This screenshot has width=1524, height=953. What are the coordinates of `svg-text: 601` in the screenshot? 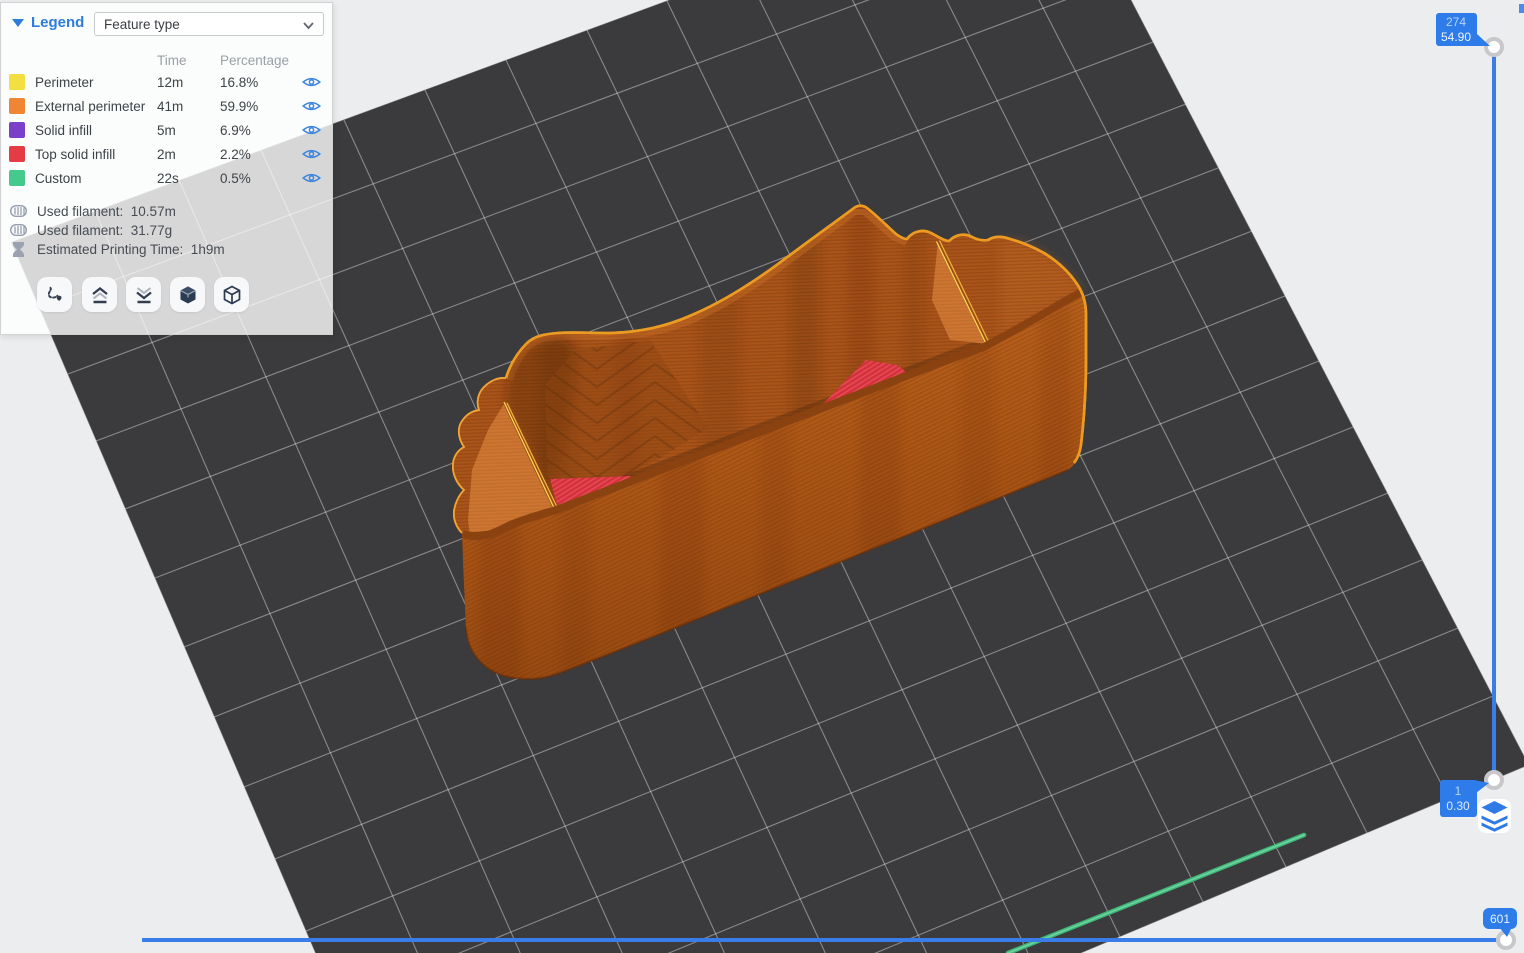 It's located at (1500, 919).